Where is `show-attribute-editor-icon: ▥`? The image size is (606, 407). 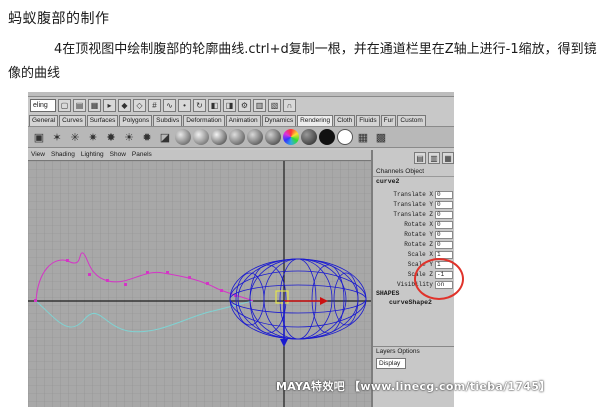 show-attribute-editor-icon: ▥ is located at coordinates (259, 105).